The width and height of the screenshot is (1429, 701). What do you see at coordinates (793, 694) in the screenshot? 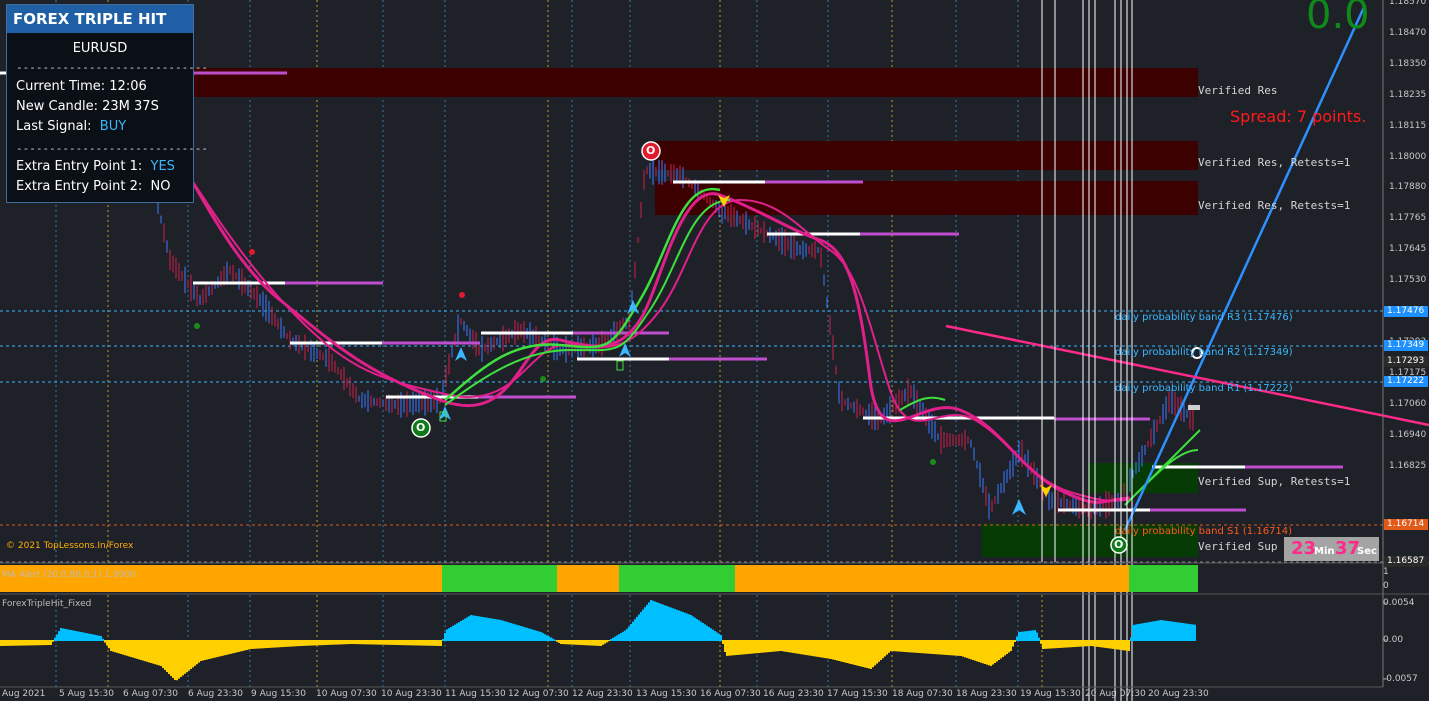
I see `time-axis-label: 16 Aug 23:30` at bounding box center [793, 694].